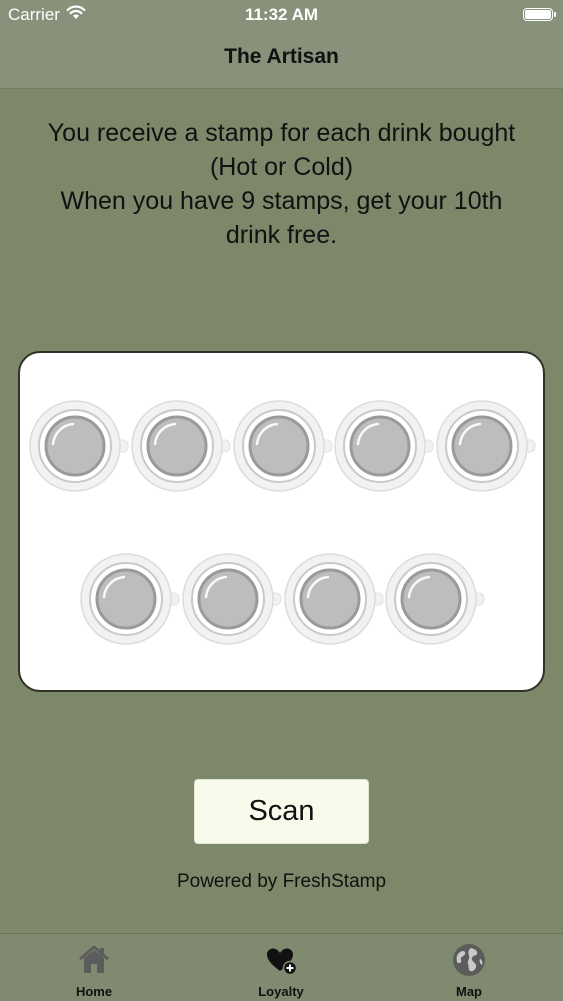 This screenshot has width=563, height=1001. I want to click on tab-home: Home, so click(94, 967).